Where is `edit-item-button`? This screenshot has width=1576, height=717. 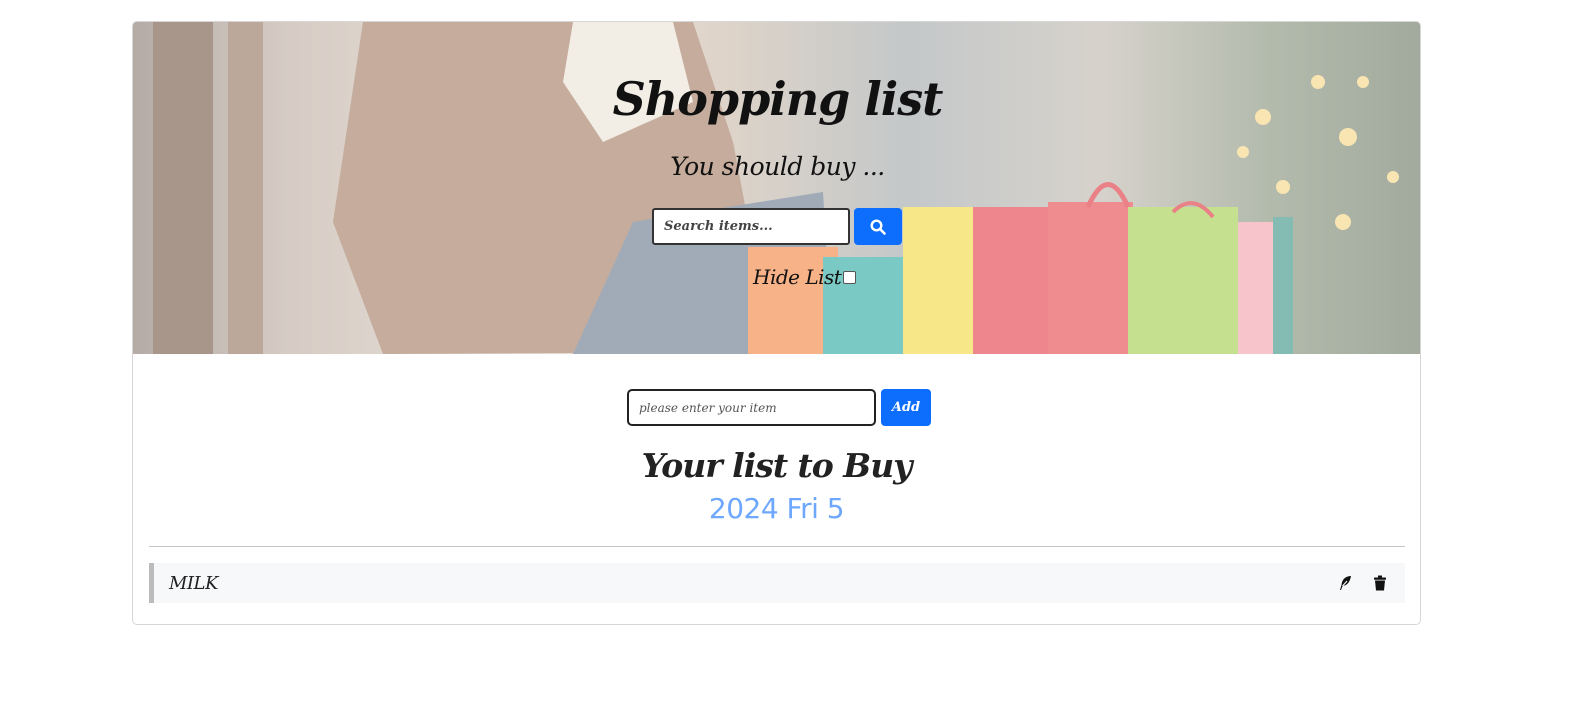
edit-item-button is located at coordinates (1345, 583).